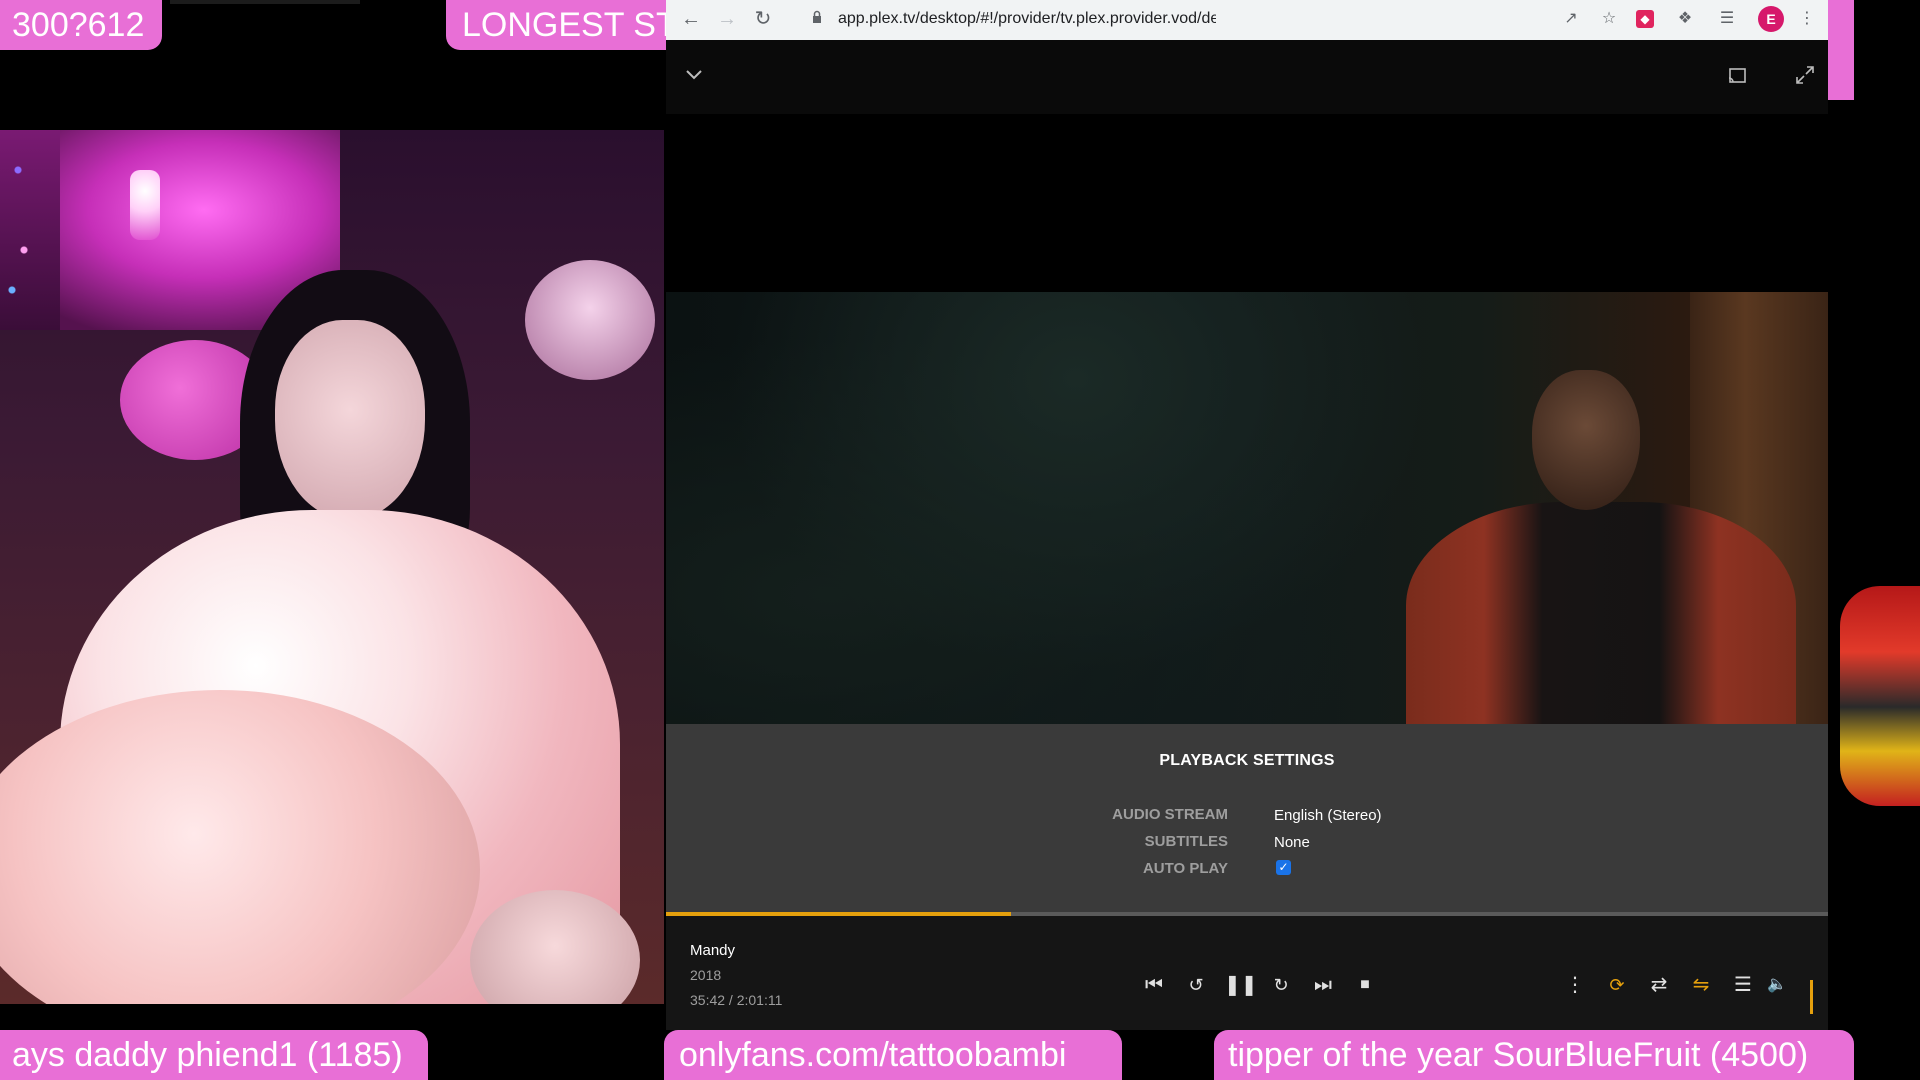 This screenshot has height=1080, width=1920. I want to click on pause-icon: ❚❚, so click(1241, 985).